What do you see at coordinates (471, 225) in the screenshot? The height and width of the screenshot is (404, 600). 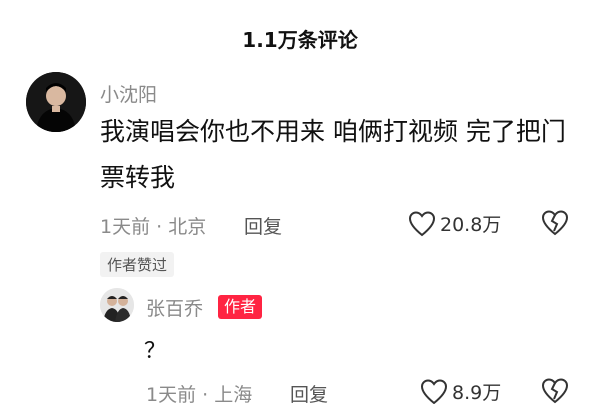 I see `comment-like-count: 20.8万` at bounding box center [471, 225].